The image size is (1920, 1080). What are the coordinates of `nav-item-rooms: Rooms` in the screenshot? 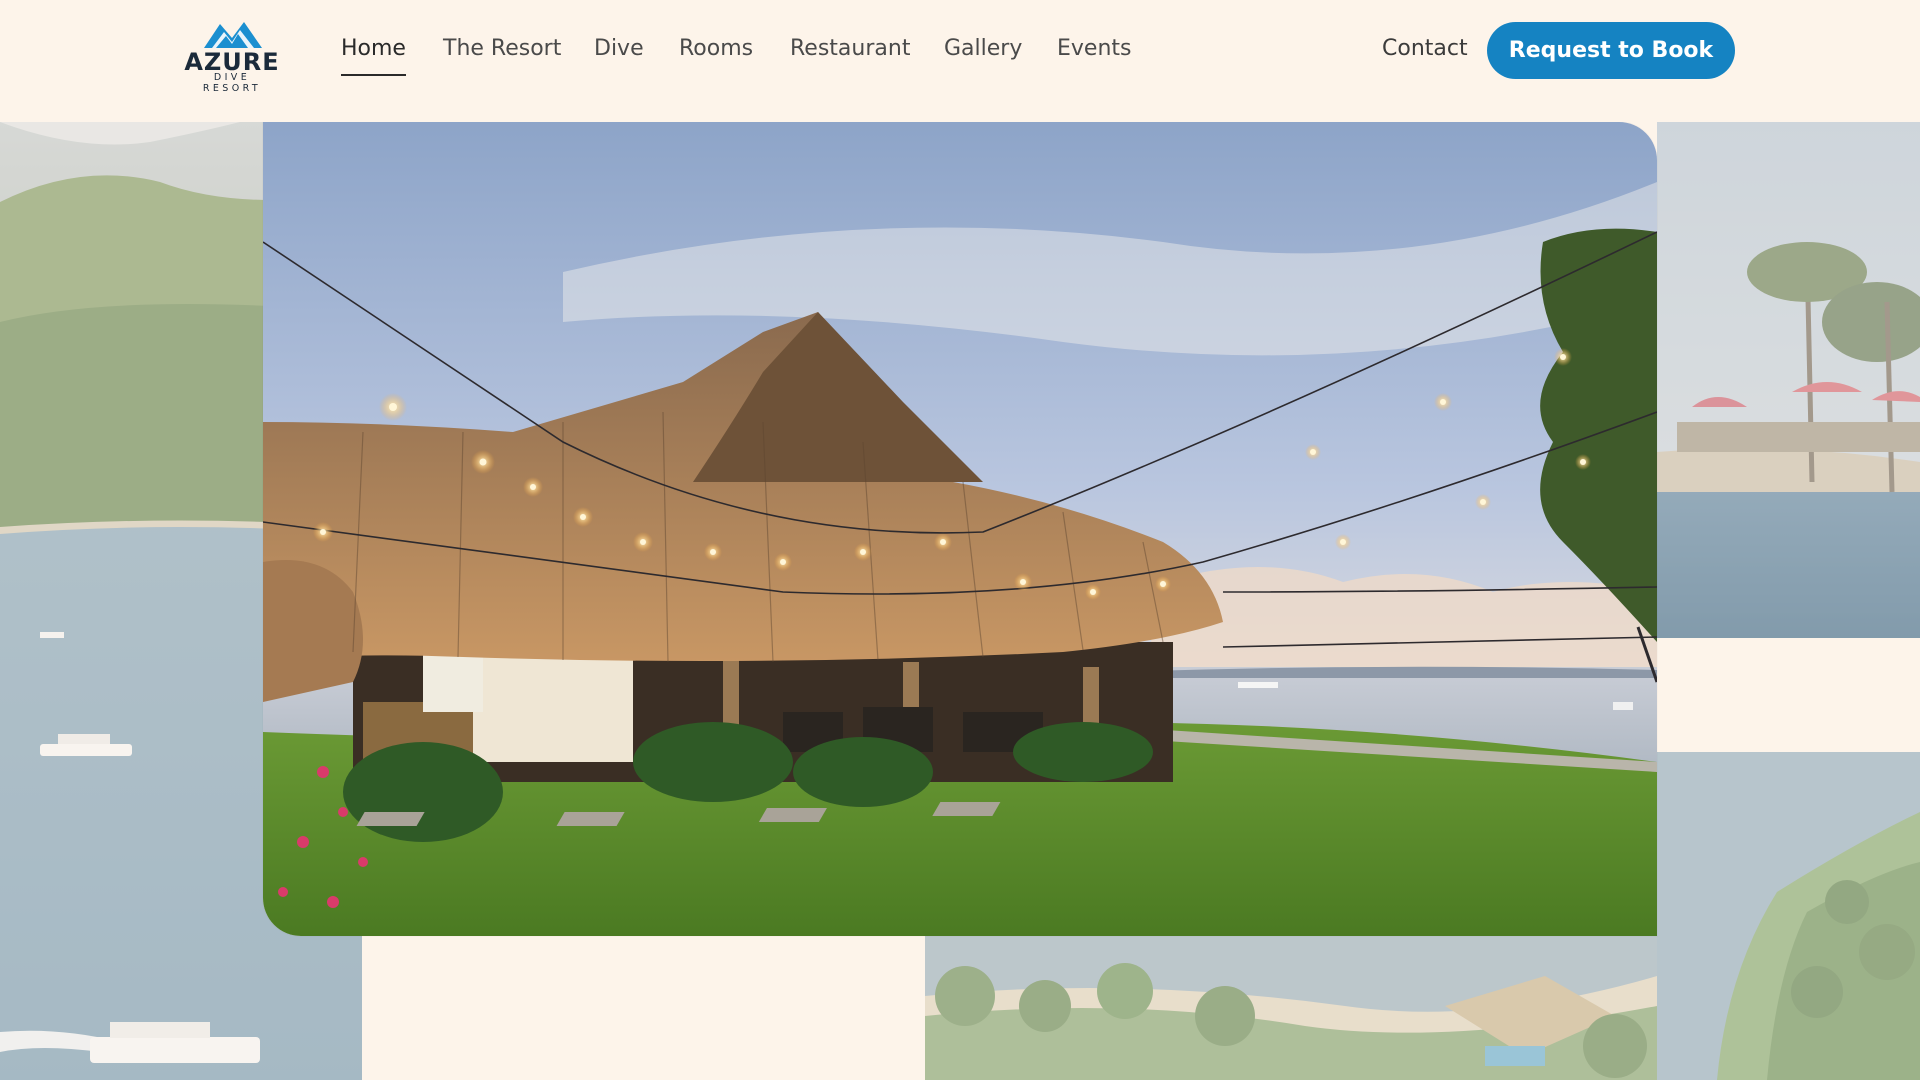 It's located at (716, 54).